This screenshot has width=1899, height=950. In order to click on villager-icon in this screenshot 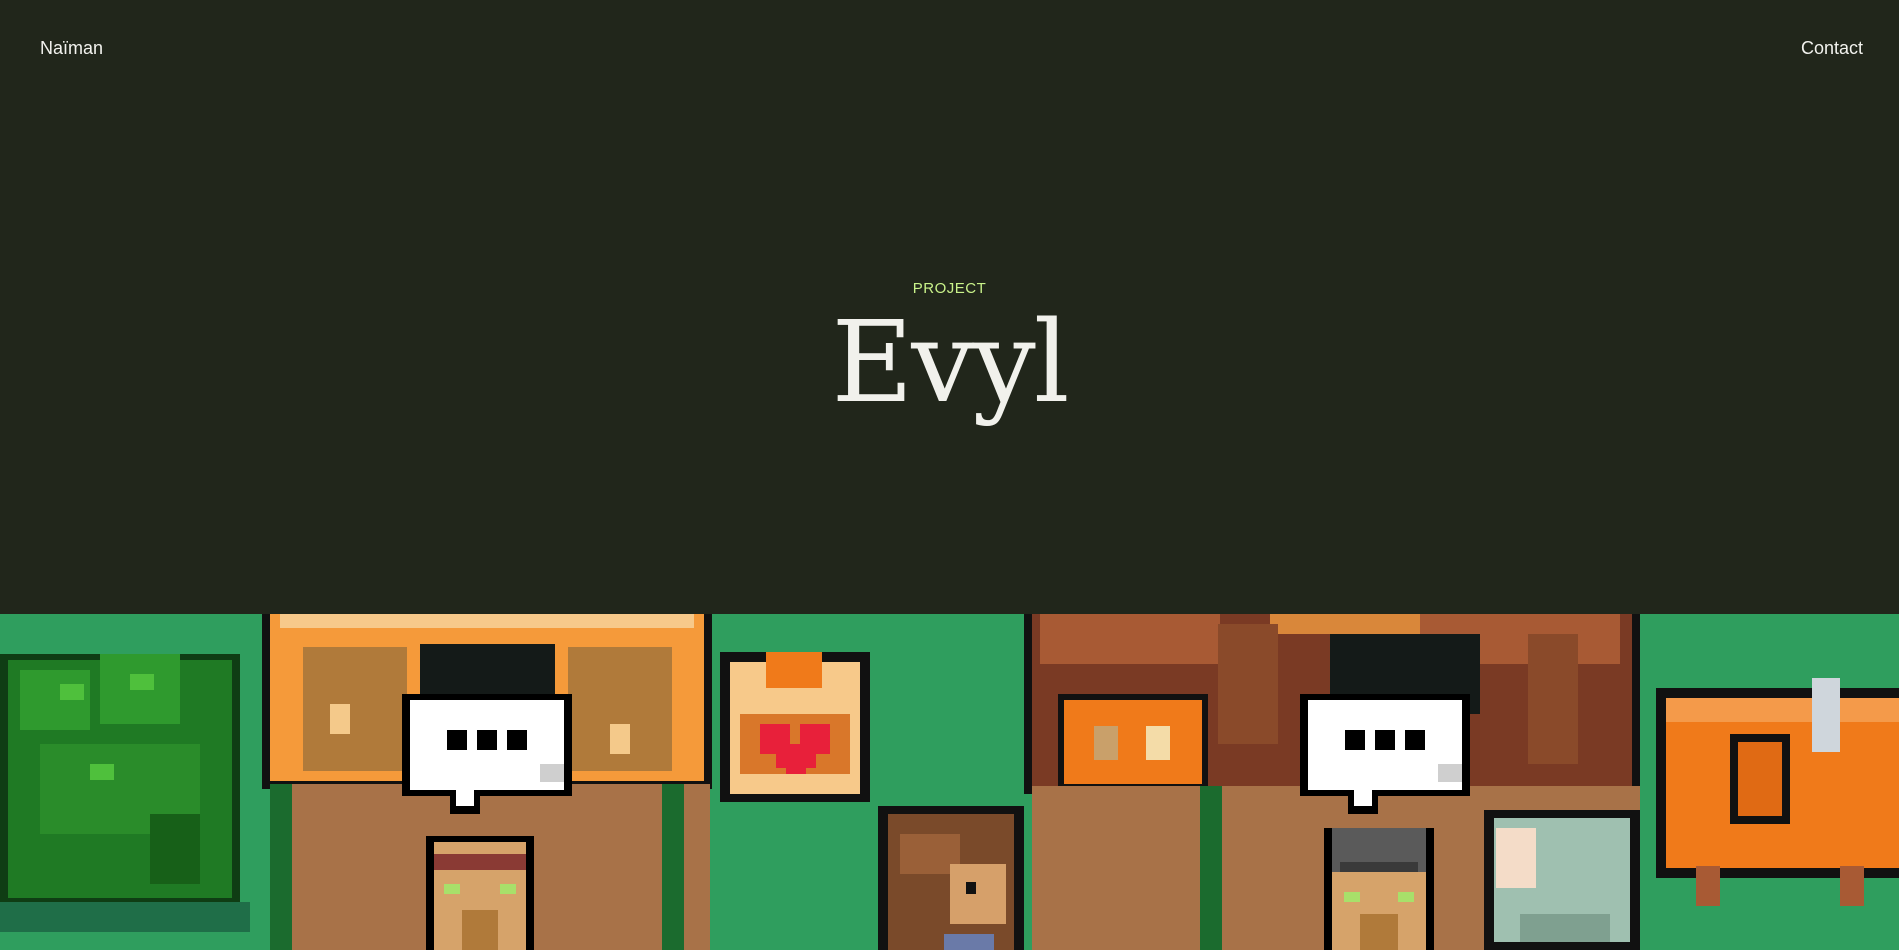, I will do `click(480, 893)`.